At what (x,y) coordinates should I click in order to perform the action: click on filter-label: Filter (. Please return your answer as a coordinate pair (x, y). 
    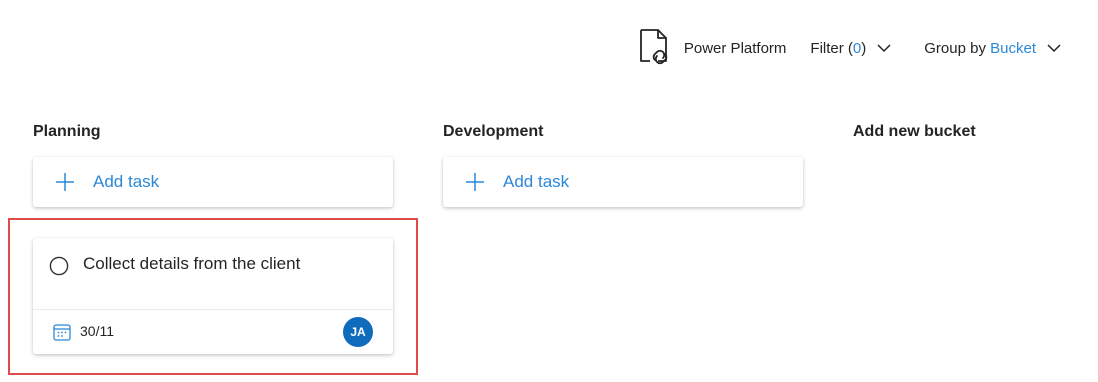
    Looking at the image, I should click on (831, 48).